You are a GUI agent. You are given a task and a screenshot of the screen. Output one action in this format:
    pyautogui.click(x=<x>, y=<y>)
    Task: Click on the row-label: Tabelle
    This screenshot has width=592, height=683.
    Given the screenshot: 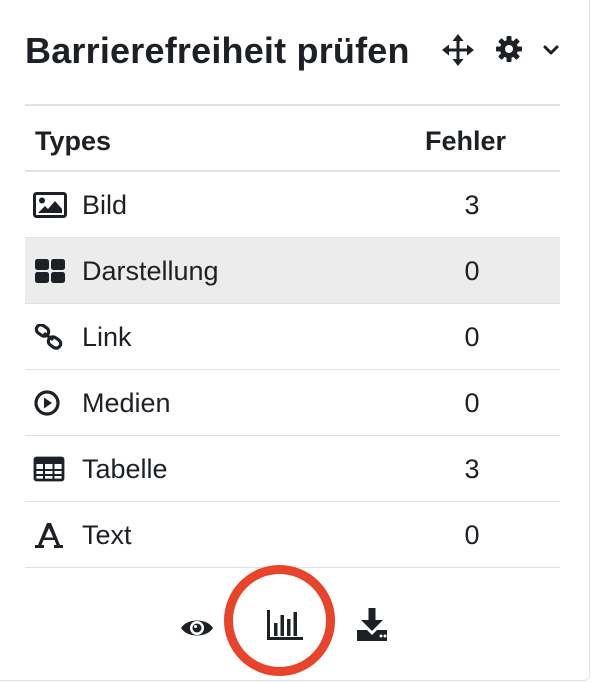 What is the action you would take?
    pyautogui.click(x=125, y=469)
    